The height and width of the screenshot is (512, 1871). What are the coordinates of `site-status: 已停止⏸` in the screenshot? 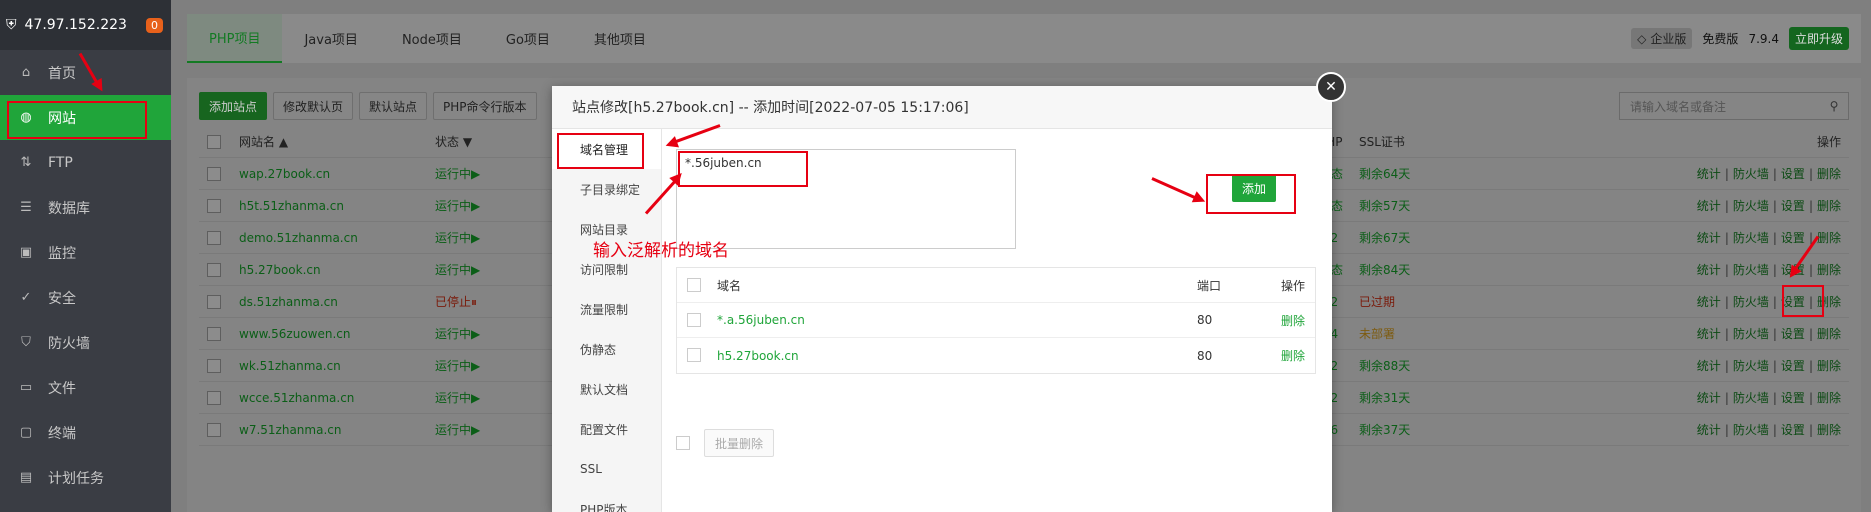 It's located at (456, 301).